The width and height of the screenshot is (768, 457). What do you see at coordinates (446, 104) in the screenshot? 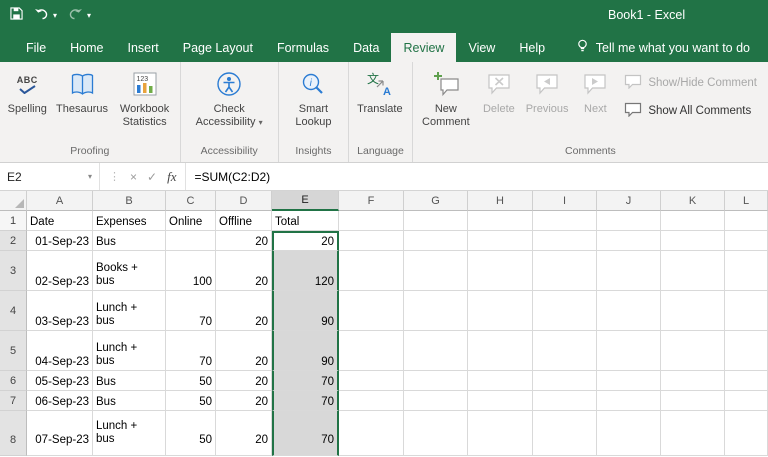
I see `new-comment-button: New Comment` at bounding box center [446, 104].